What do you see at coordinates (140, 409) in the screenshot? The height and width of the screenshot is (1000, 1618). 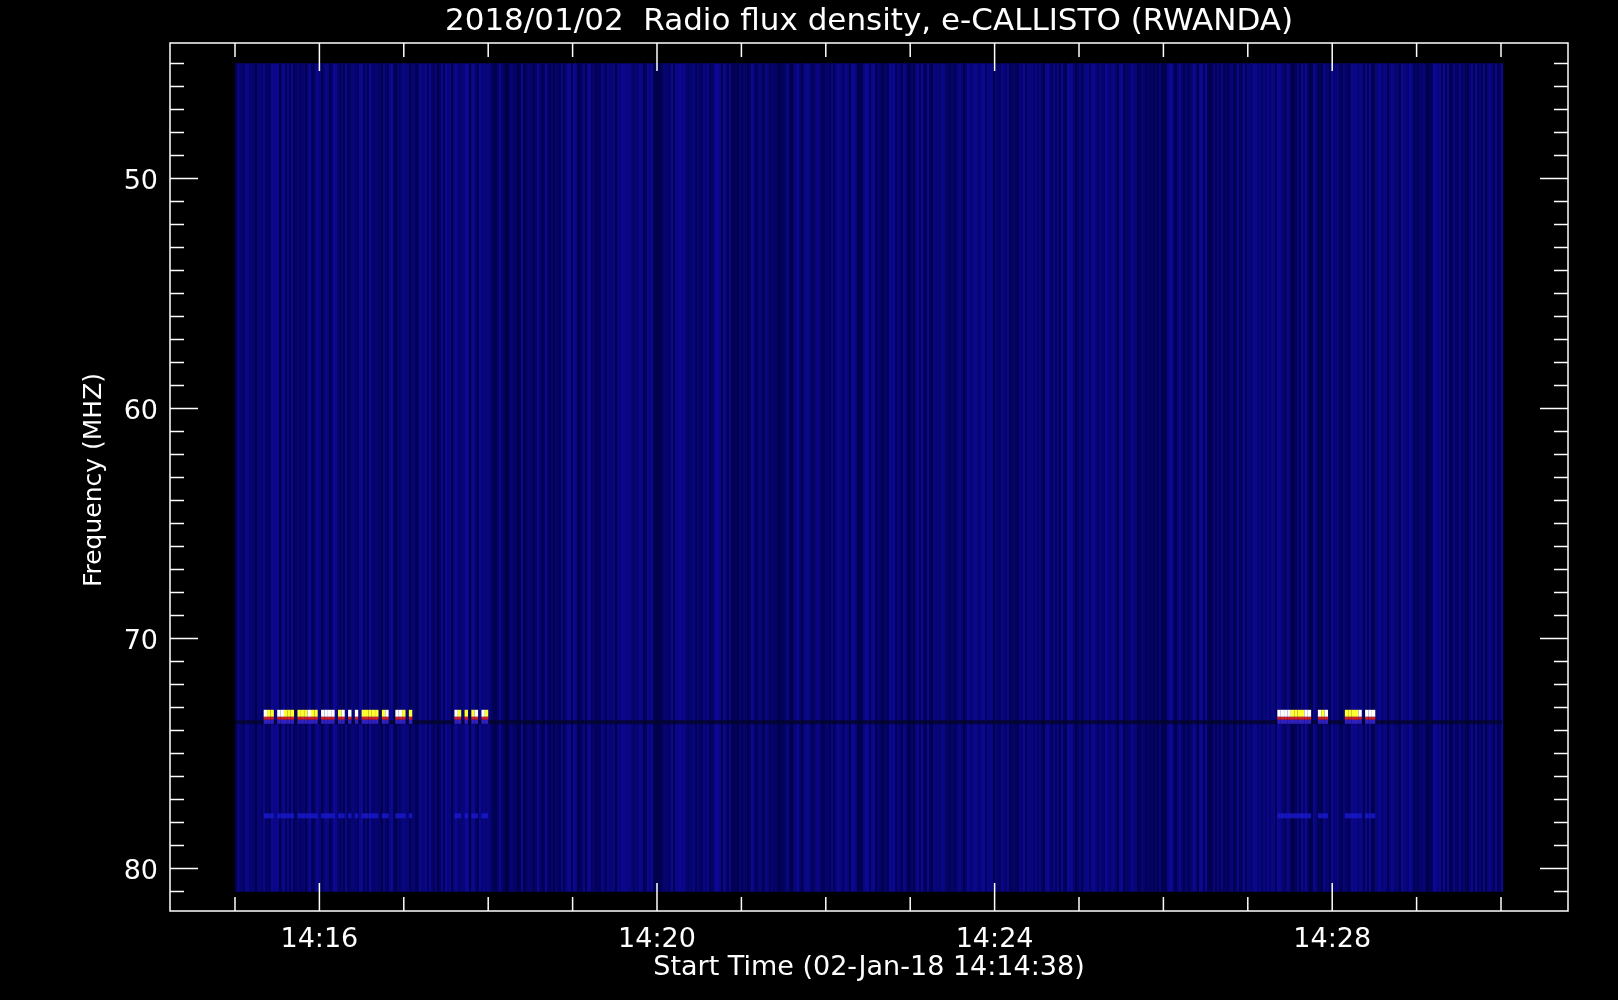 I see `tick-label: 60` at bounding box center [140, 409].